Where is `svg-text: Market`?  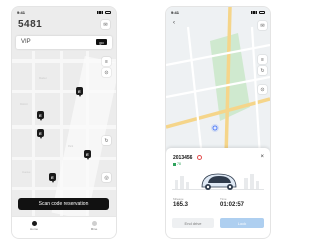
svg-text: Market is located at coordinates (43, 78).